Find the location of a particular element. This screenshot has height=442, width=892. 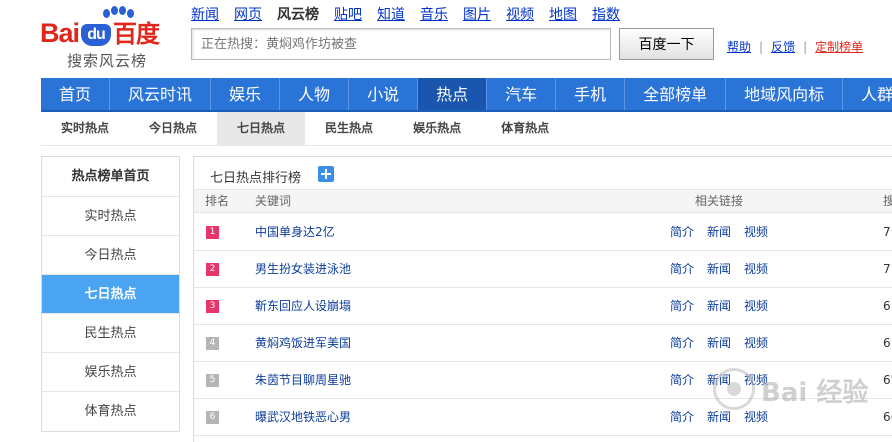

main-nav-ent: 娱乐 is located at coordinates (246, 94).